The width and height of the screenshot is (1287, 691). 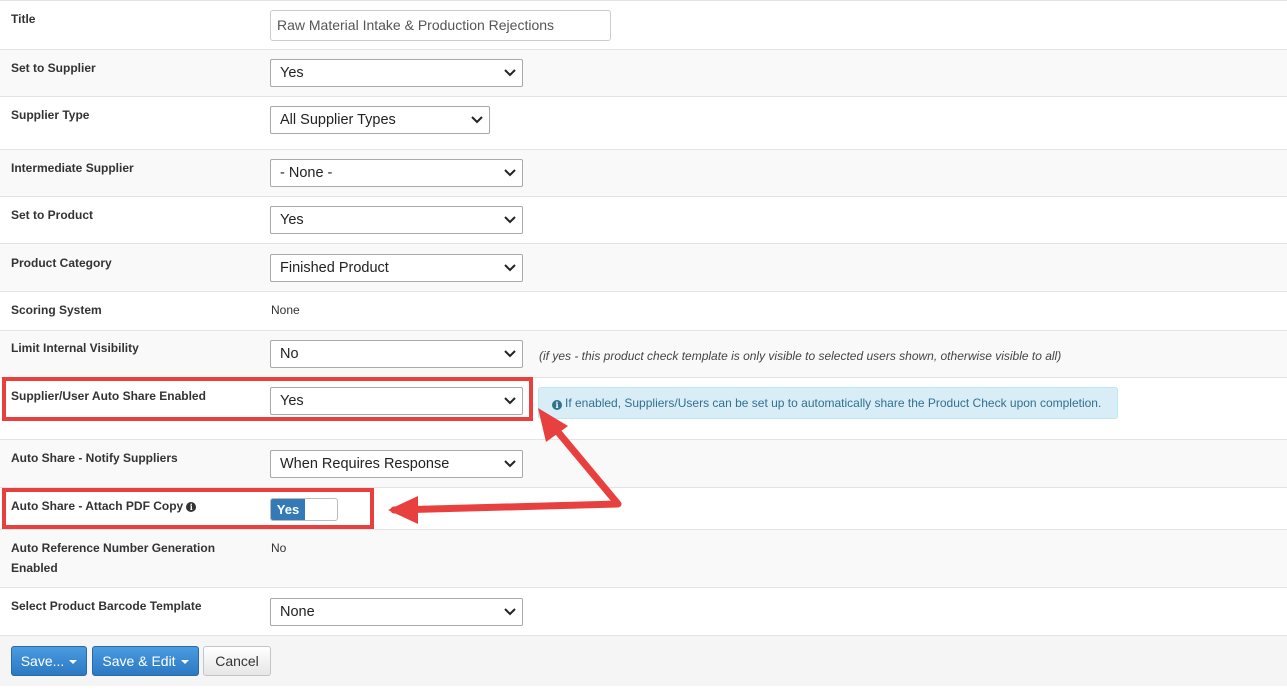 I want to click on save-edit-label: Save & Edit, so click(x=139, y=661).